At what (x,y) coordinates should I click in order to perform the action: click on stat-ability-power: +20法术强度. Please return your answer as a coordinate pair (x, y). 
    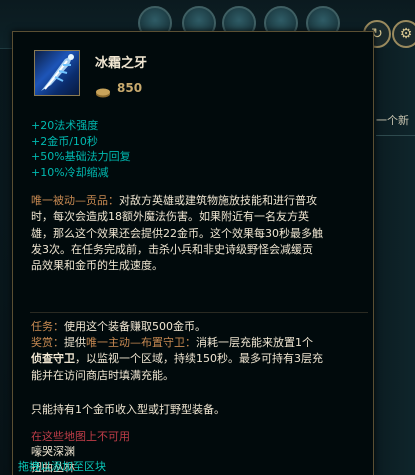
    Looking at the image, I should click on (65, 125).